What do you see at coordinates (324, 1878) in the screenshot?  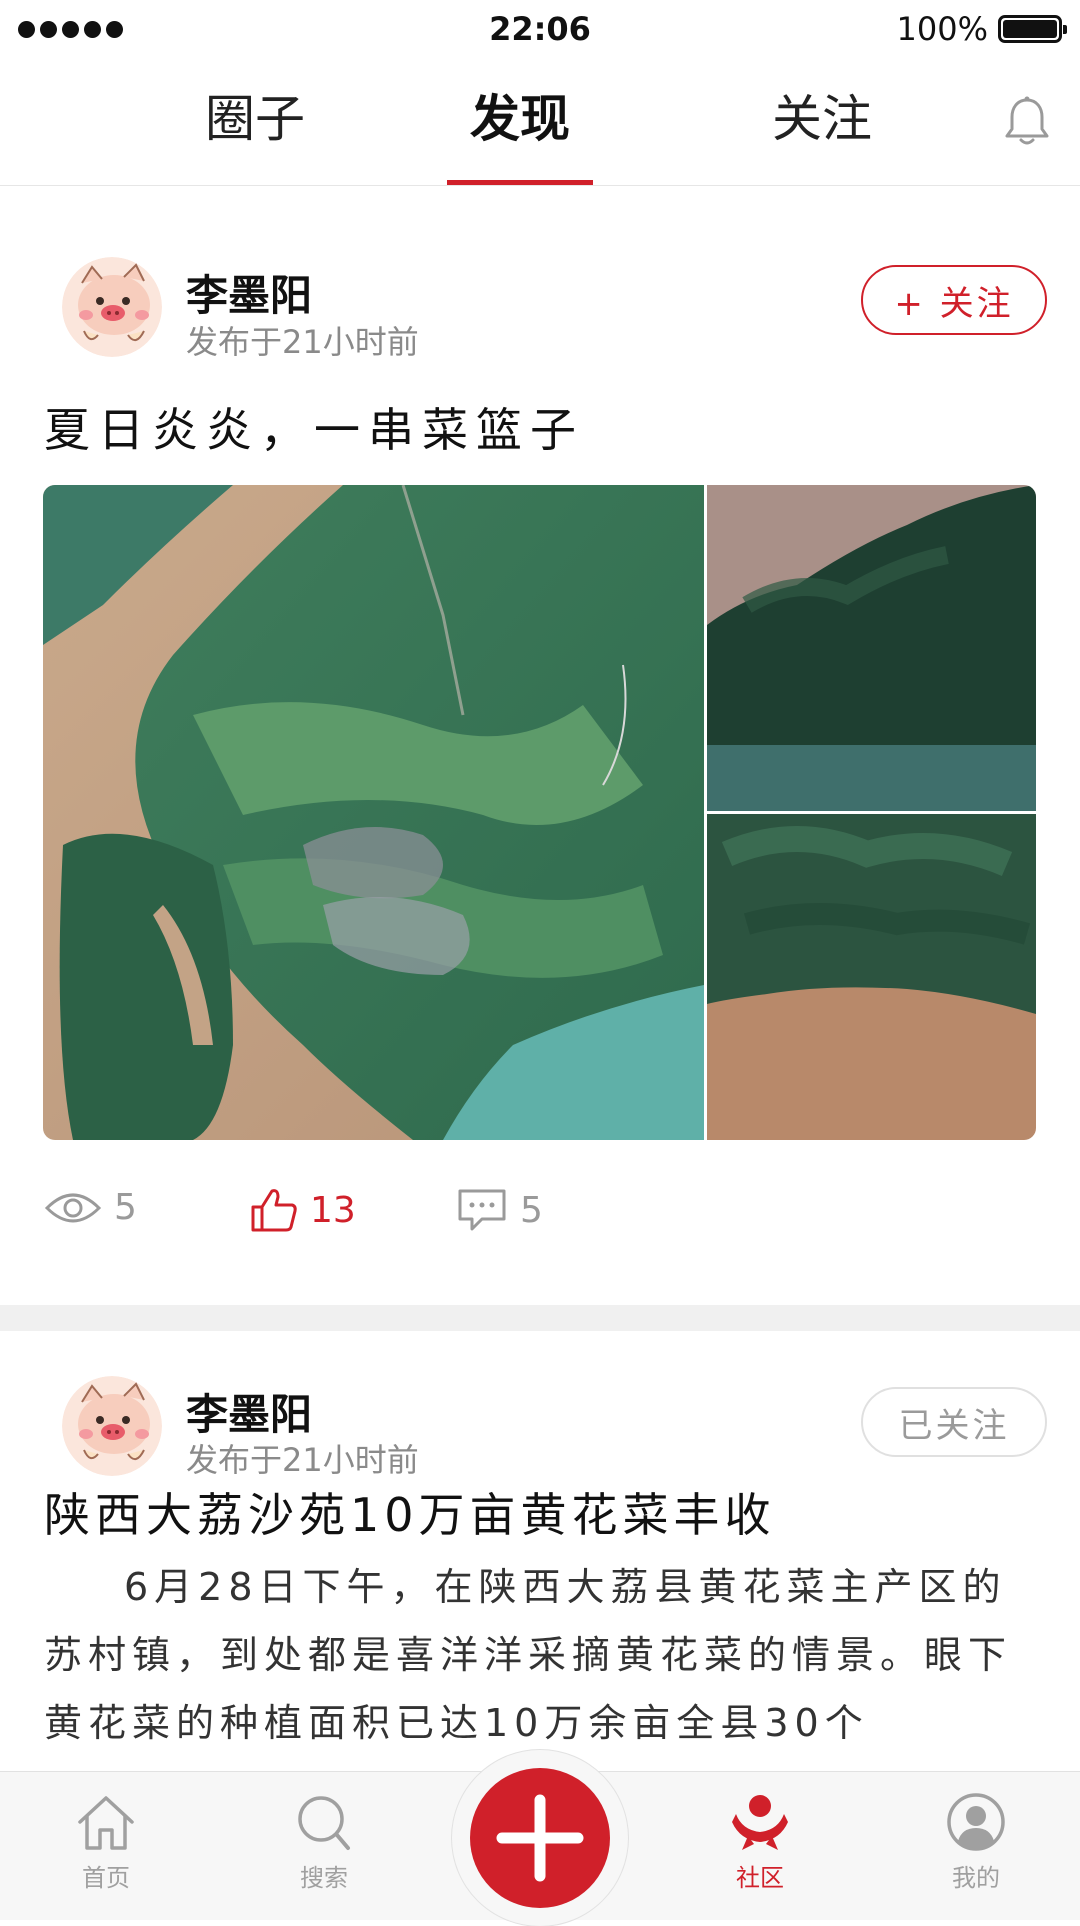 I see `nav-search-label: 搜索` at bounding box center [324, 1878].